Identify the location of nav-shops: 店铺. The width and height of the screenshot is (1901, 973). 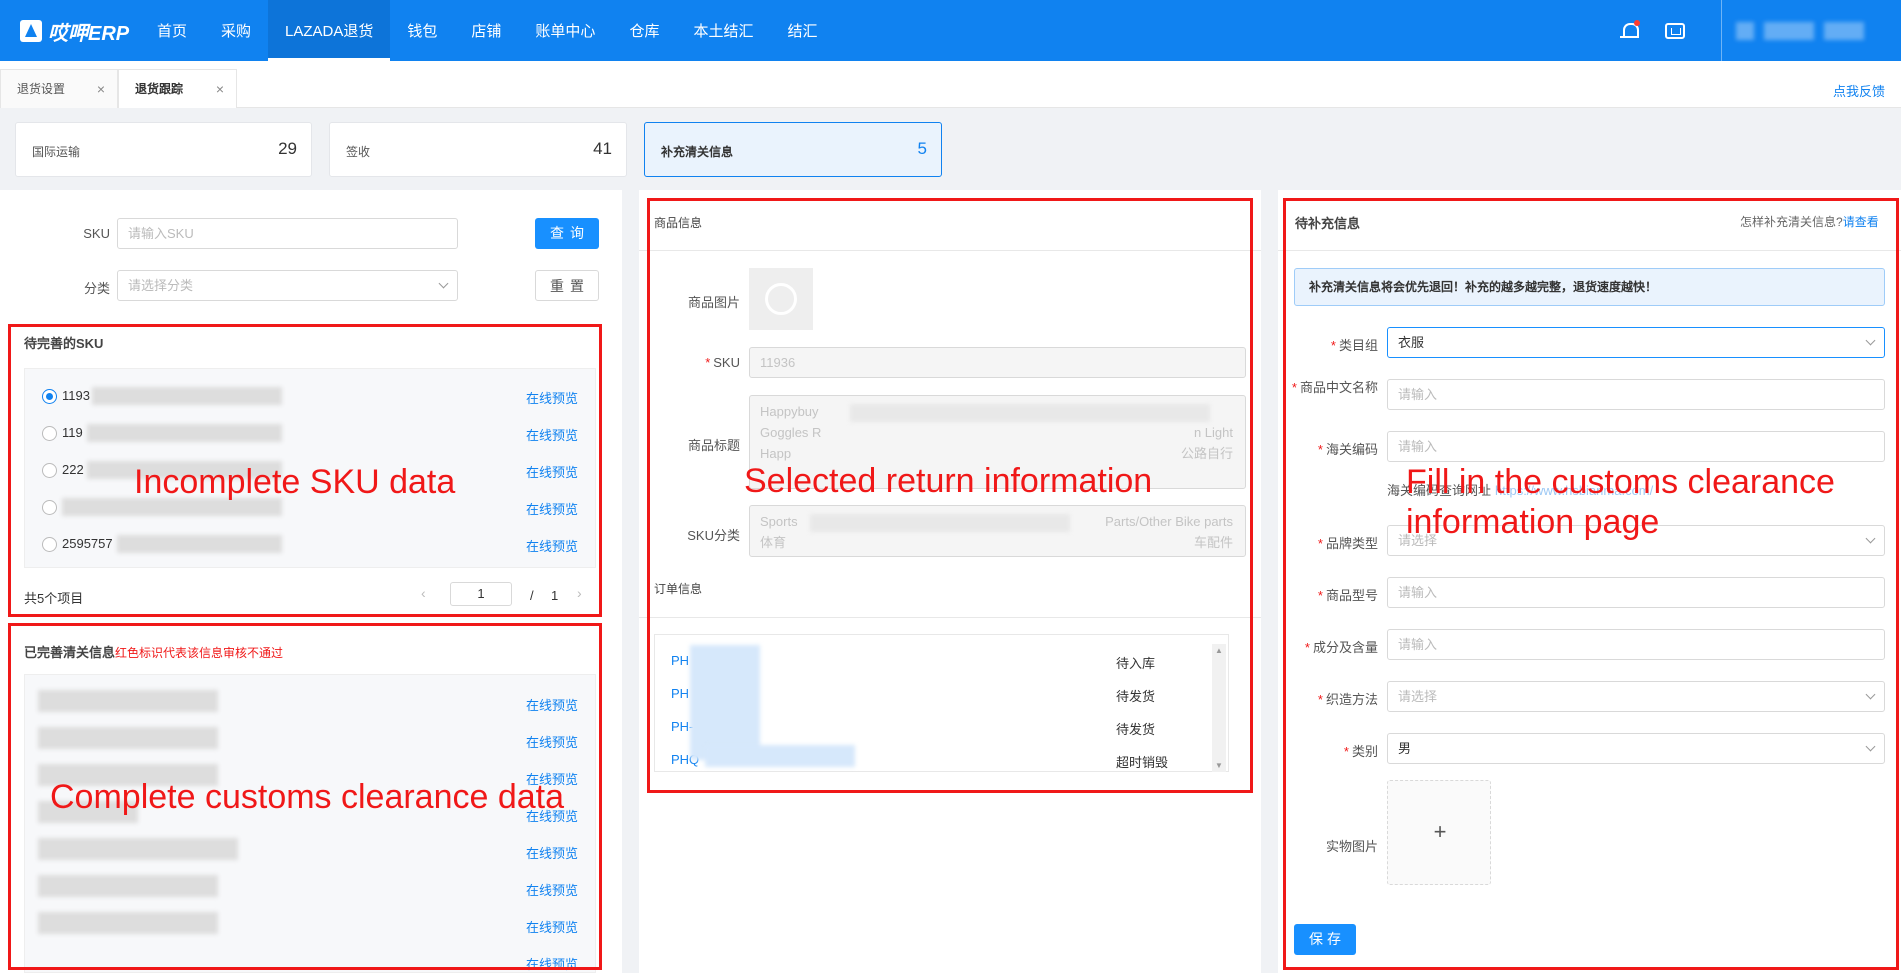
(486, 30).